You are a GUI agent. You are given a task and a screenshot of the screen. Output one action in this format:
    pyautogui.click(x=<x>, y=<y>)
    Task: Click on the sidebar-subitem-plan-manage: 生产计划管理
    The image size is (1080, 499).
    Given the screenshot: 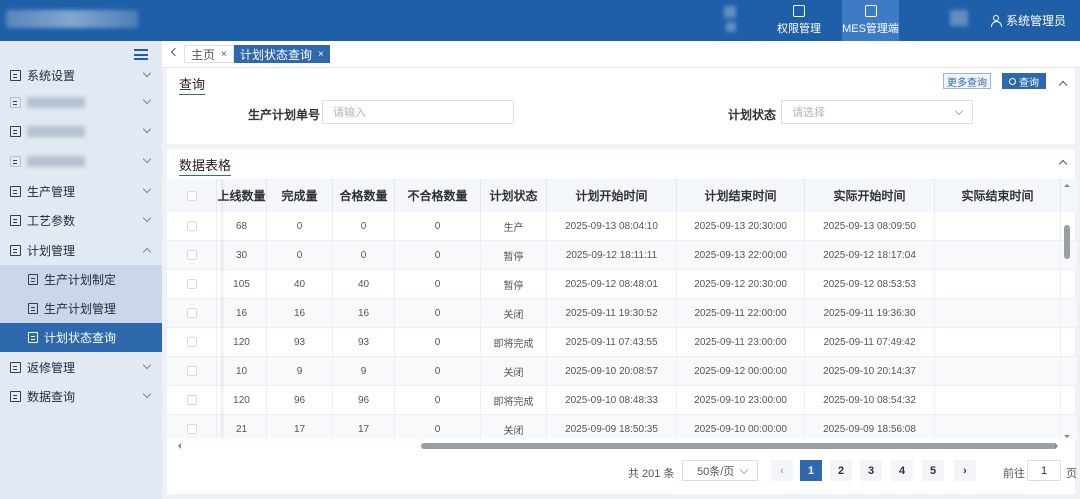 What is the action you would take?
    pyautogui.click(x=81, y=308)
    